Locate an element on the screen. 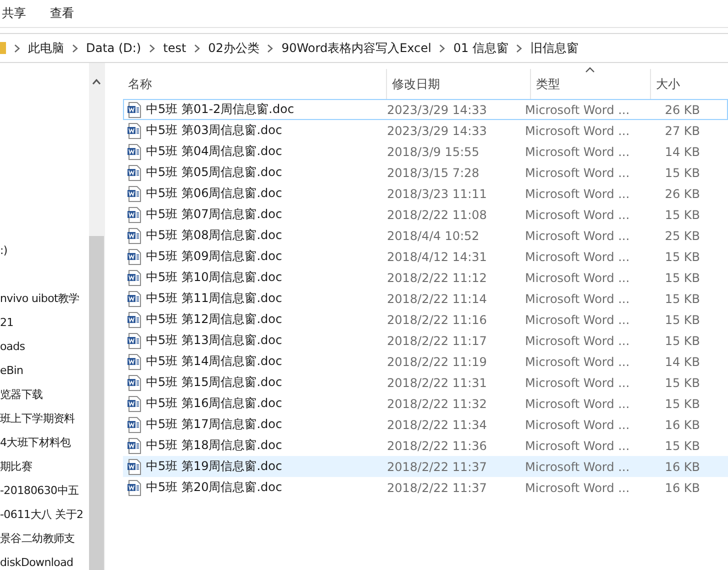 The height and width of the screenshot is (570, 728). file-row: 中5班 第17周信息窗.doc 2018/2/22 11:34 Microsoft Word ... 16 KB is located at coordinates (425, 424).